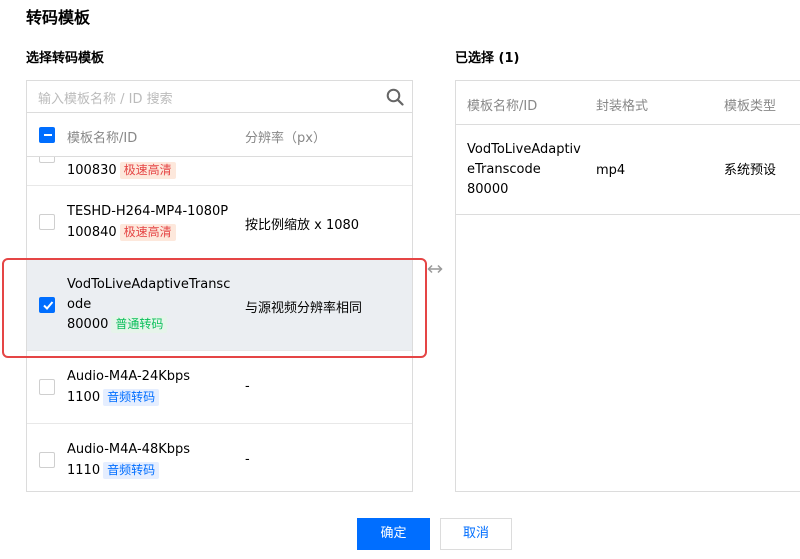 Image resolution: width=800 pixels, height=559 pixels. Describe the element at coordinates (129, 376) in the screenshot. I see `template-name: Audio-M4A-24Kbps` at that location.